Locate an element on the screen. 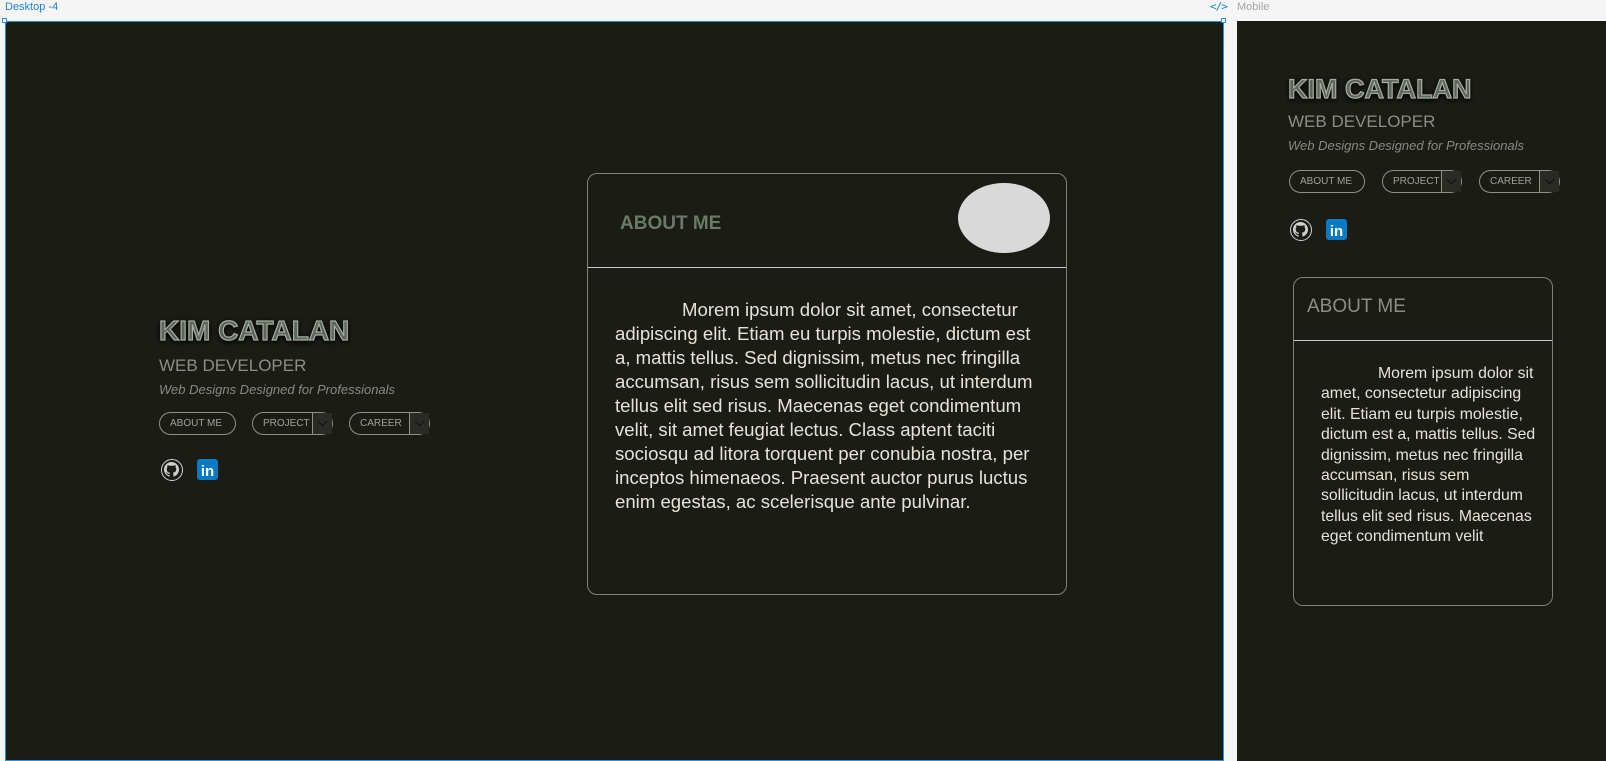 This screenshot has width=1606, height=761. code-icon: </> is located at coordinates (1219, 6).